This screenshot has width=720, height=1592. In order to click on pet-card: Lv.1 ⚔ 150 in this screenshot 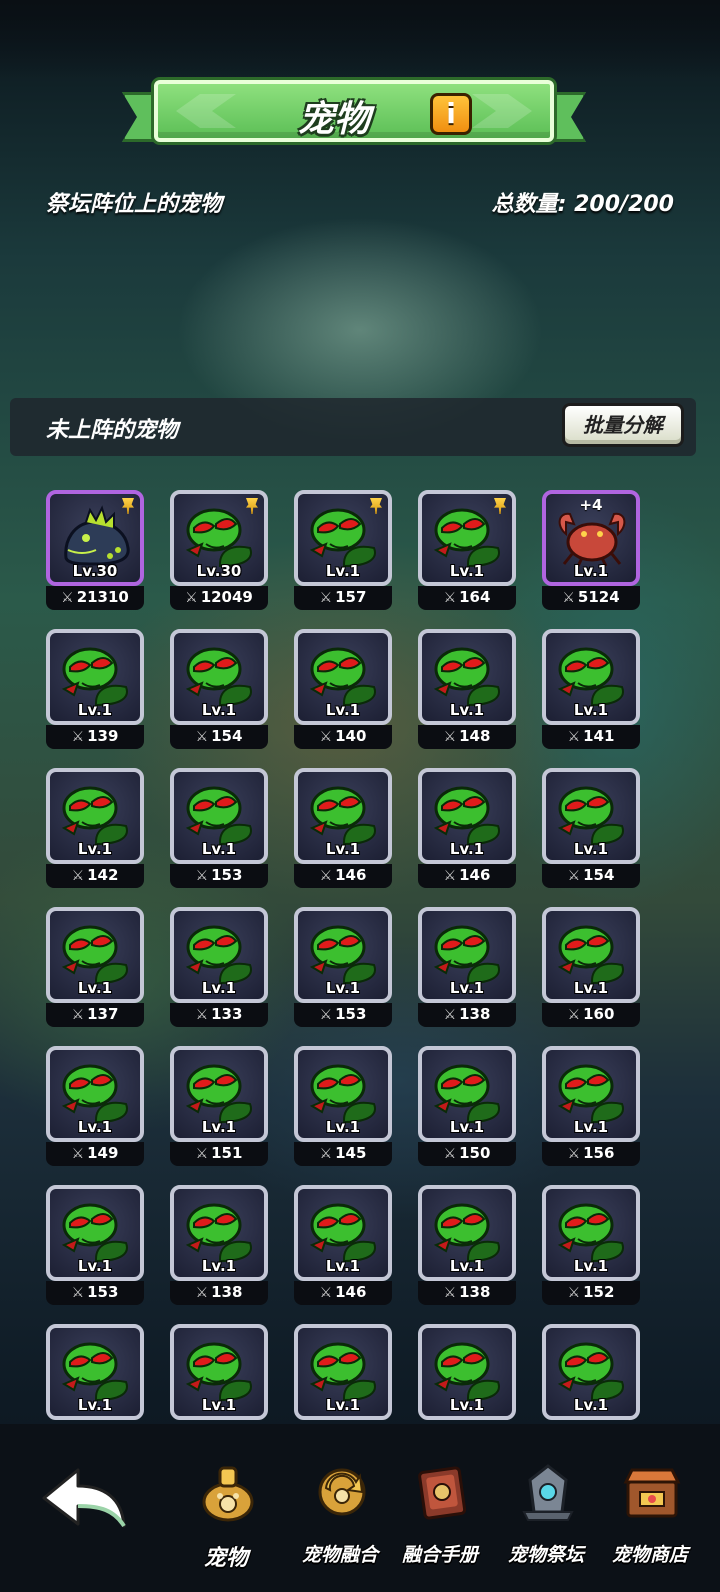, I will do `click(467, 1106)`.